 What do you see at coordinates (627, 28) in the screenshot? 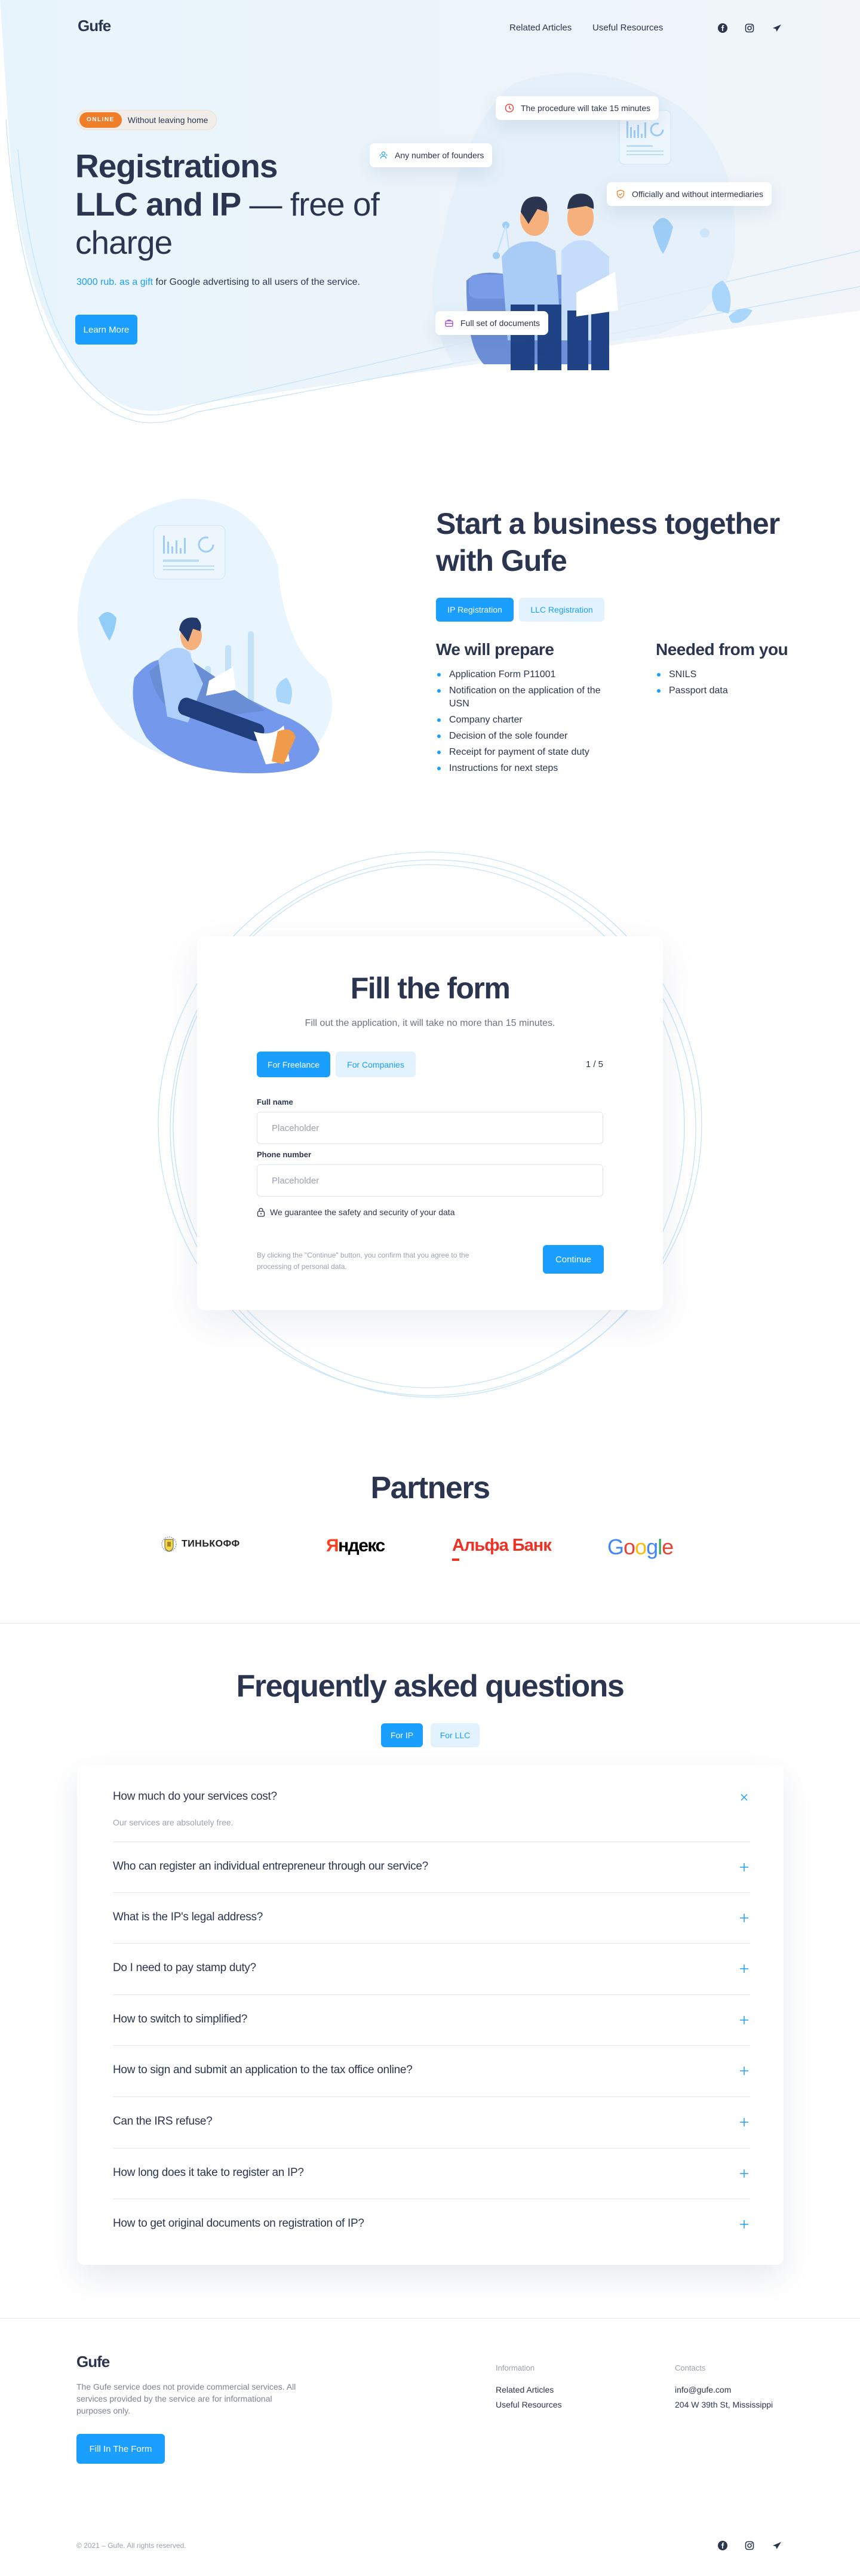
I see `nav-useful-resources: Useful Resources` at bounding box center [627, 28].